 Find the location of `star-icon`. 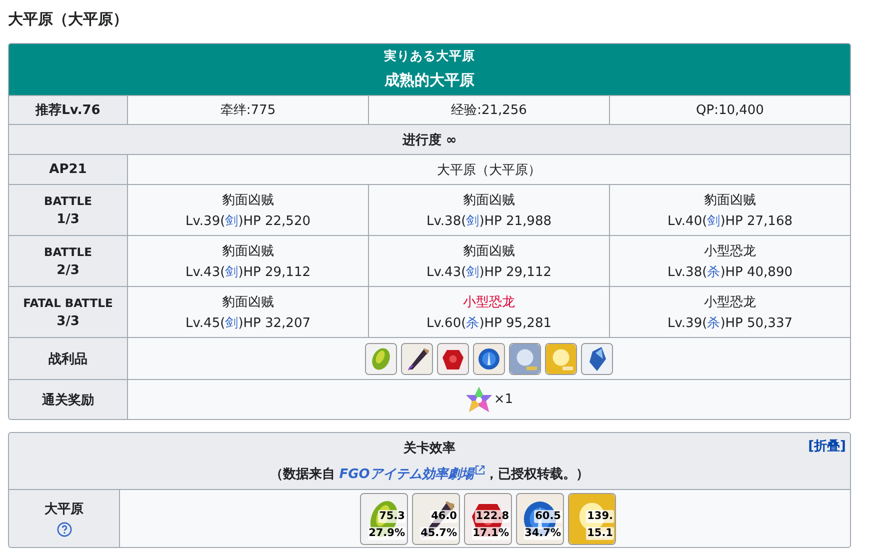

star-icon is located at coordinates (478, 400).